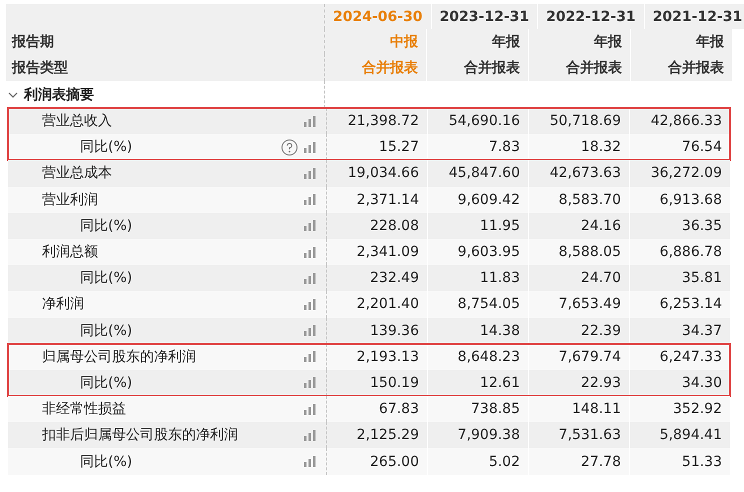  What do you see at coordinates (679, 252) in the screenshot?
I see `value-cell: 6,886.78` at bounding box center [679, 252].